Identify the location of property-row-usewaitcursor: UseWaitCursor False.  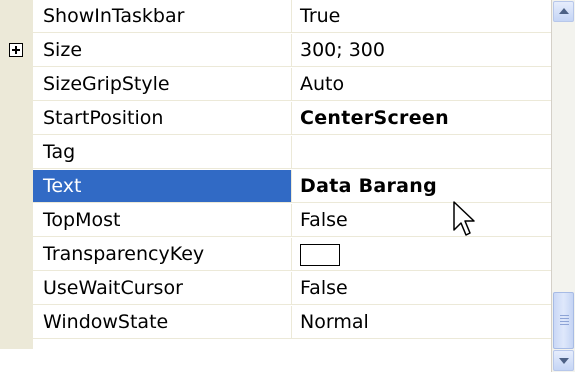
(275, 289).